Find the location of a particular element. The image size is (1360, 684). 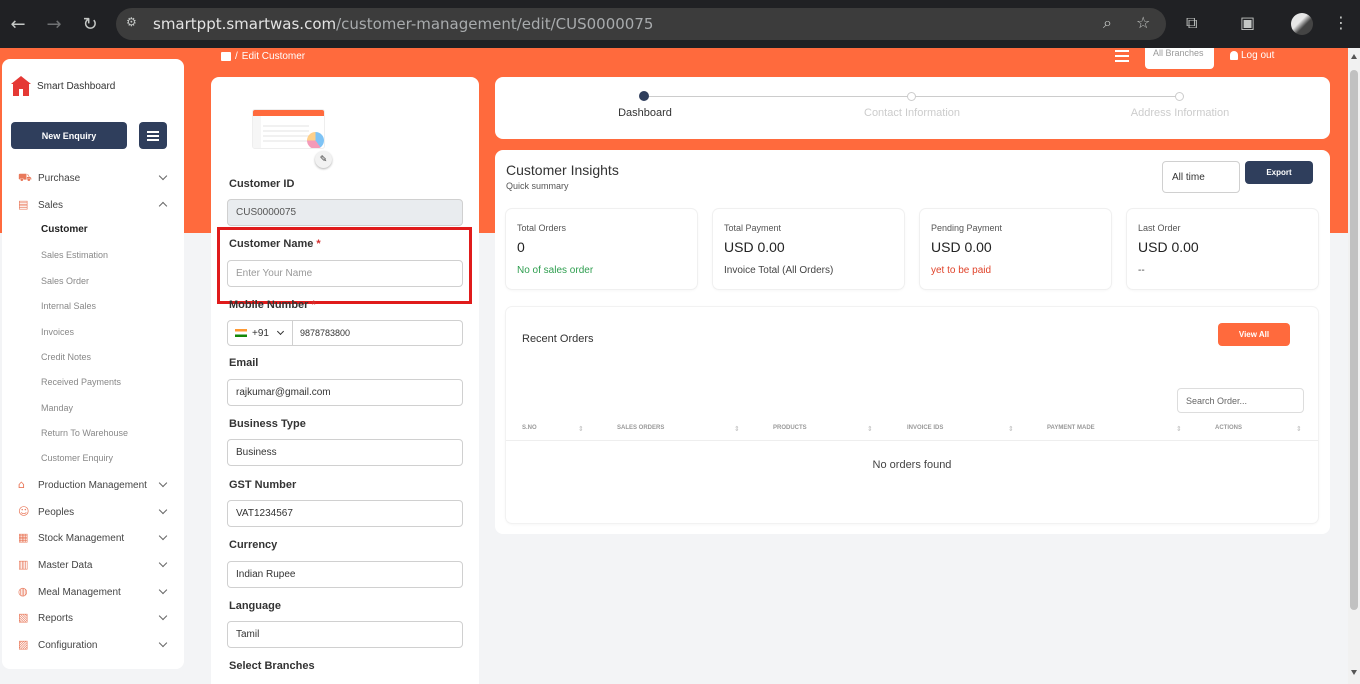

column-sales-orders: SALES ORDERS is located at coordinates (640, 428).